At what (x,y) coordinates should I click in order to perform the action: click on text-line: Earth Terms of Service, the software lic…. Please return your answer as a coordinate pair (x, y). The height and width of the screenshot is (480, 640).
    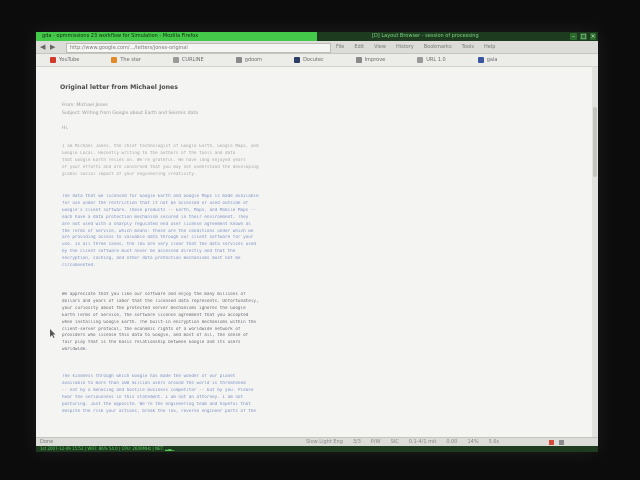
    Looking at the image, I should click on (155, 315).